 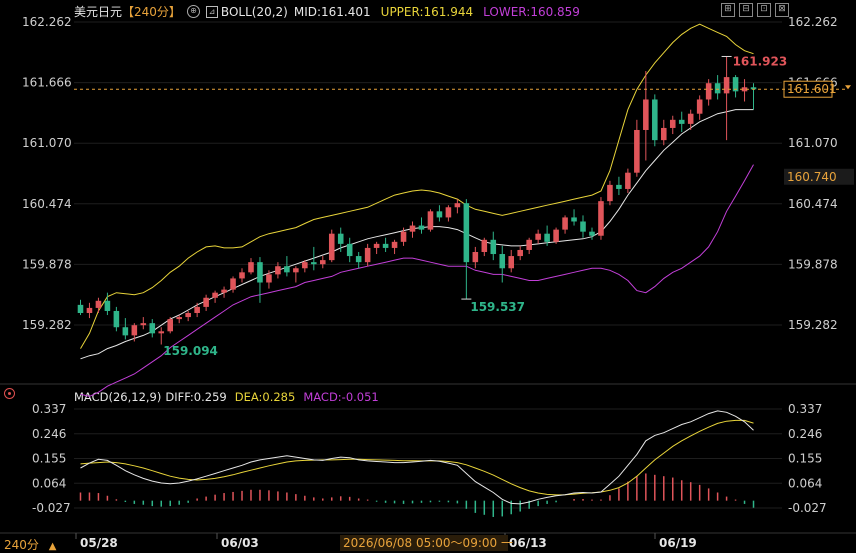 I want to click on price-tick-right-0: 162.262, so click(x=813, y=22).